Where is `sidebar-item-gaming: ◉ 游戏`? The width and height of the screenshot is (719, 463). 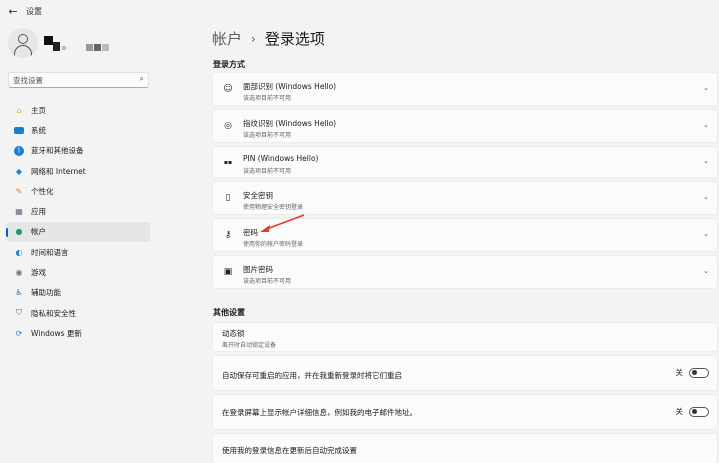 sidebar-item-gaming: ◉ 游戏 is located at coordinates (78, 272).